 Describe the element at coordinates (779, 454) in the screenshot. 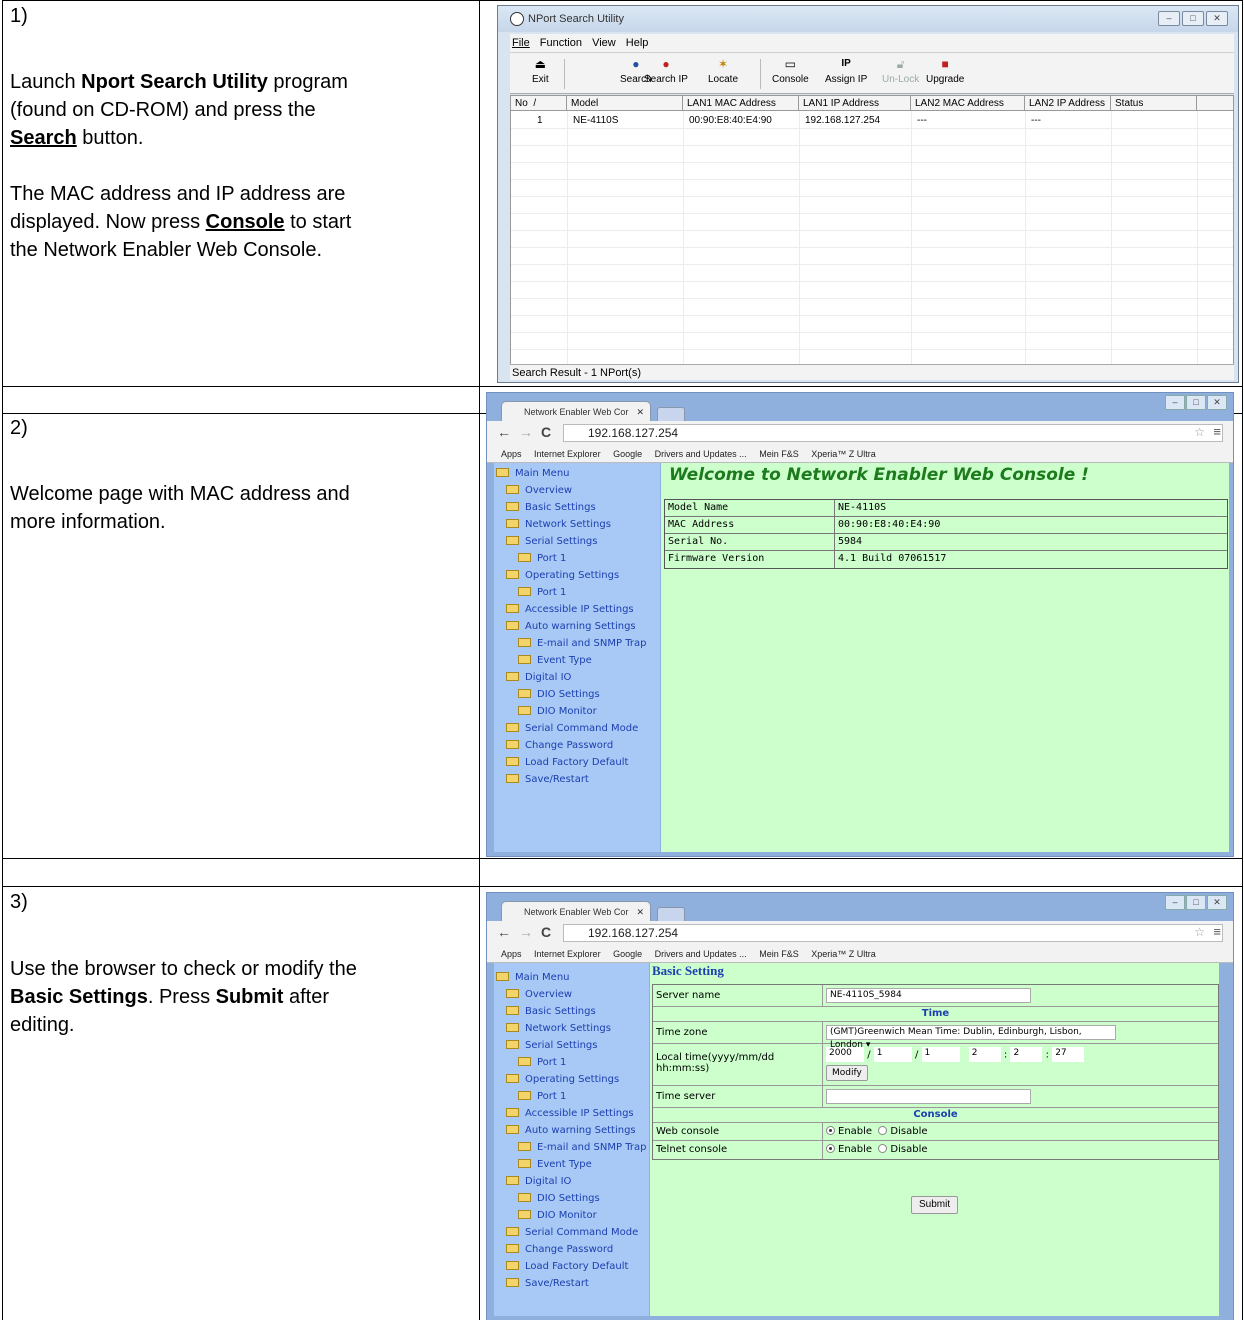

I see `bookmark-mein-fs: Mein F&S` at that location.